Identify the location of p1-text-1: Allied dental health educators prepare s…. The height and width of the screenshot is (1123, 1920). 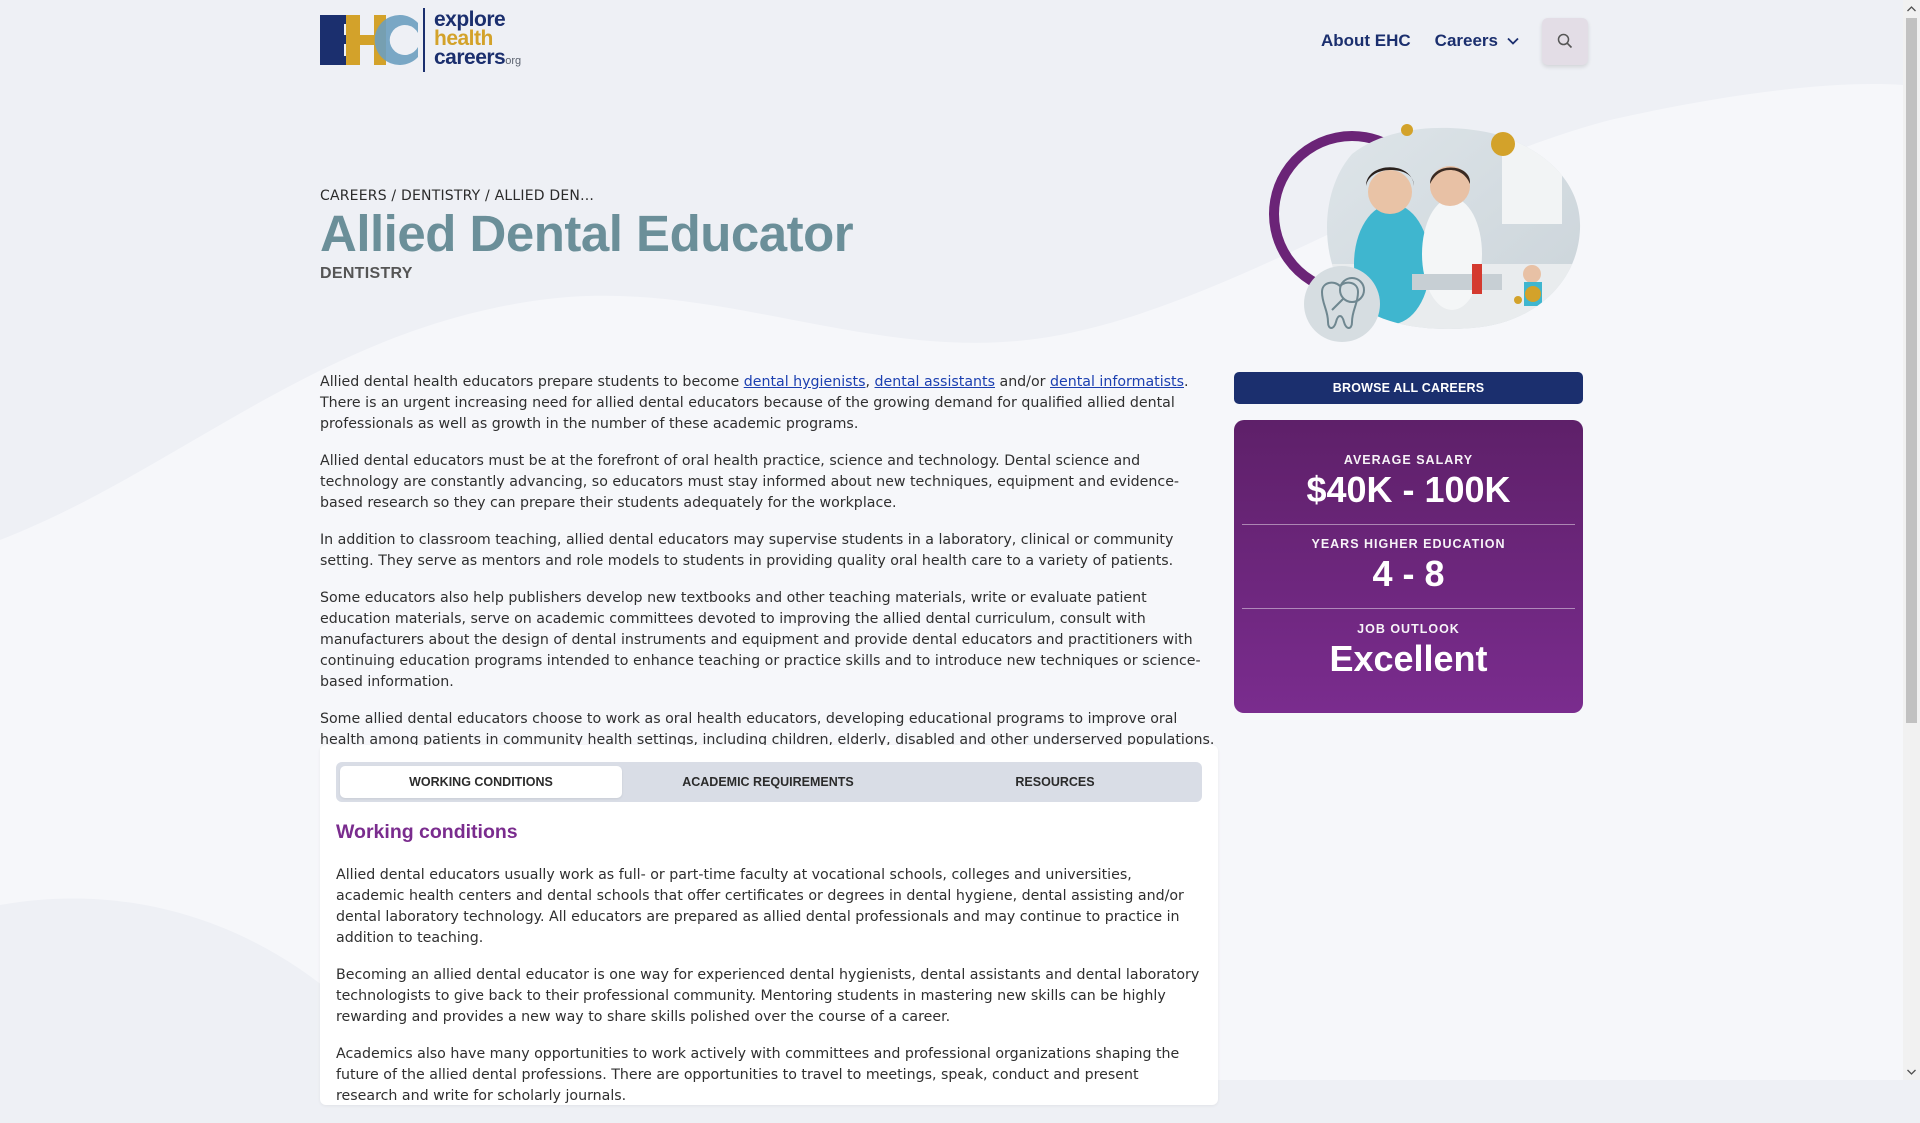
(532, 382).